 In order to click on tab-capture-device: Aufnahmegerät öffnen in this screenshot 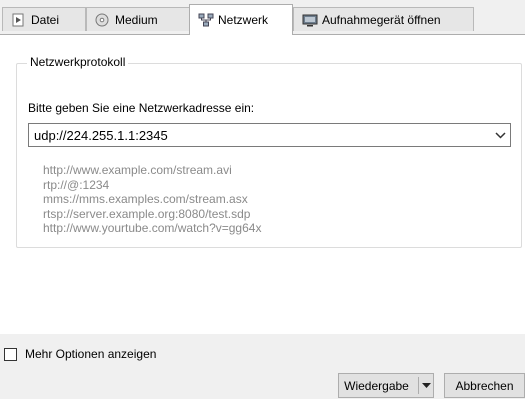, I will do `click(383, 19)`.